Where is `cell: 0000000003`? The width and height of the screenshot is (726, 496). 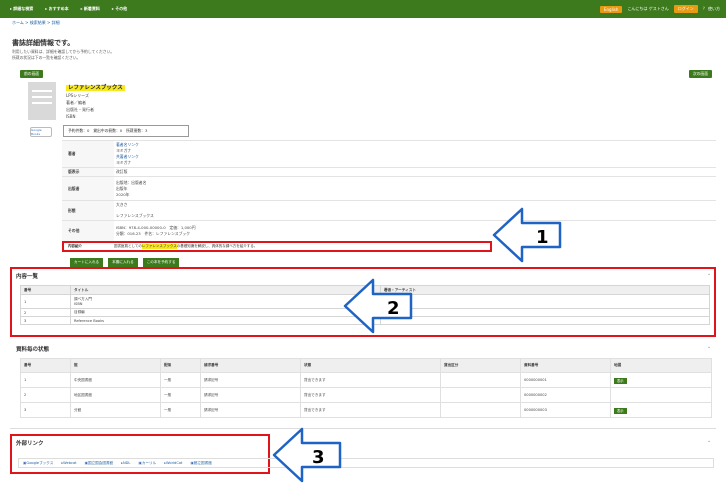
cell: 0000000003 is located at coordinates (565, 410).